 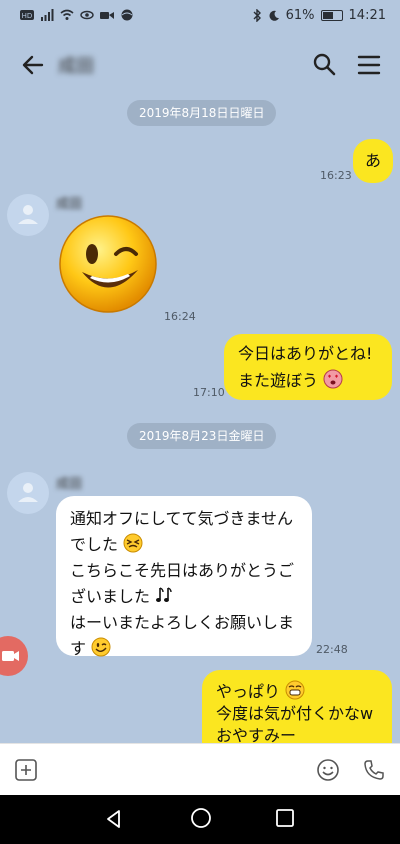 What do you see at coordinates (114, 819) in the screenshot?
I see `nav-back-icon` at bounding box center [114, 819].